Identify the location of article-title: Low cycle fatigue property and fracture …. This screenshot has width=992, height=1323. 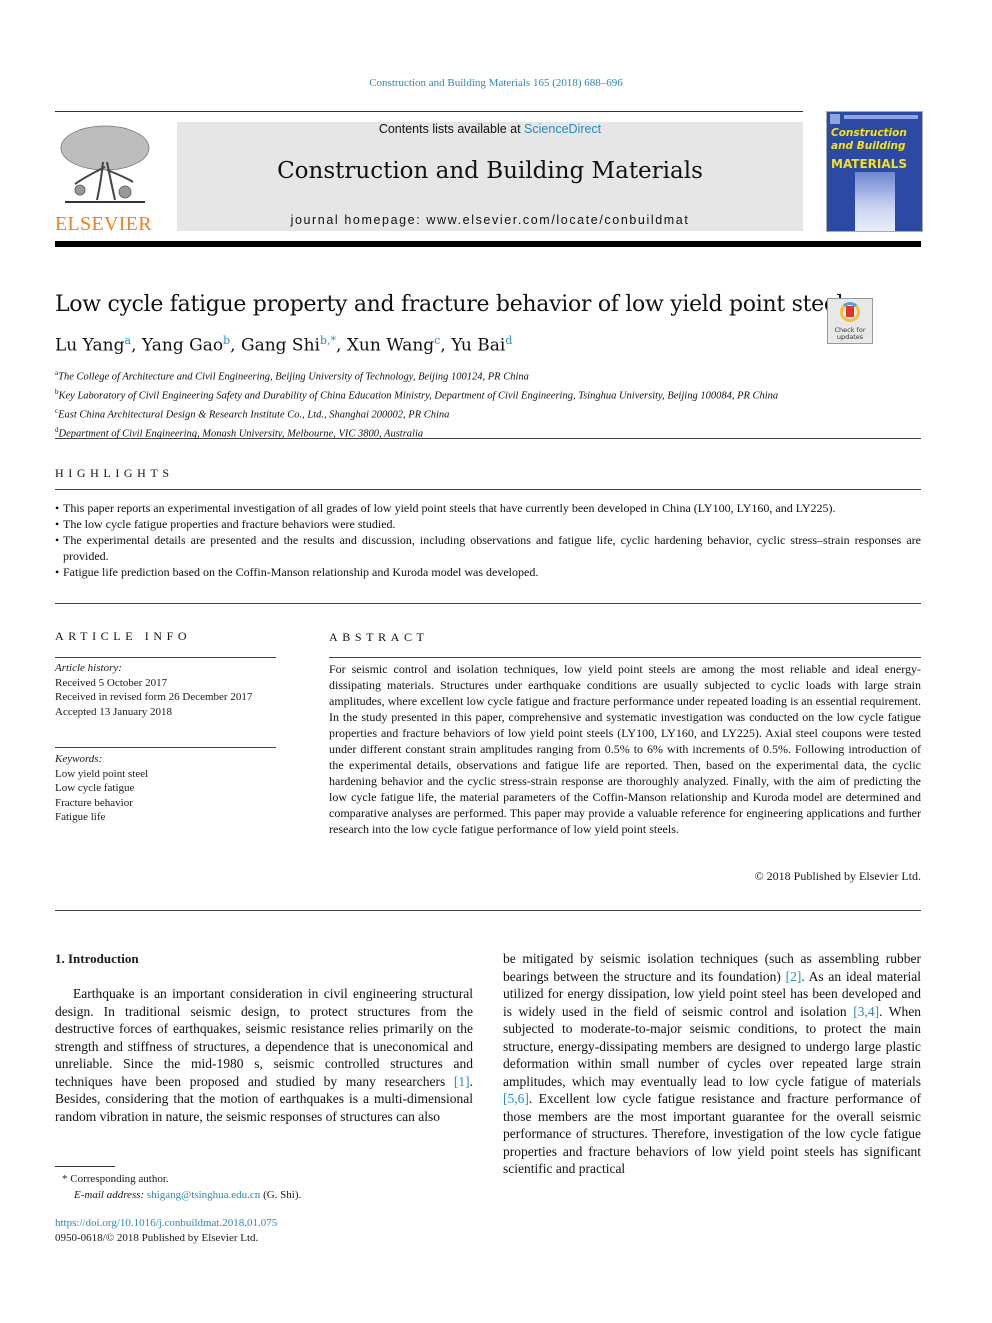
(455, 304).